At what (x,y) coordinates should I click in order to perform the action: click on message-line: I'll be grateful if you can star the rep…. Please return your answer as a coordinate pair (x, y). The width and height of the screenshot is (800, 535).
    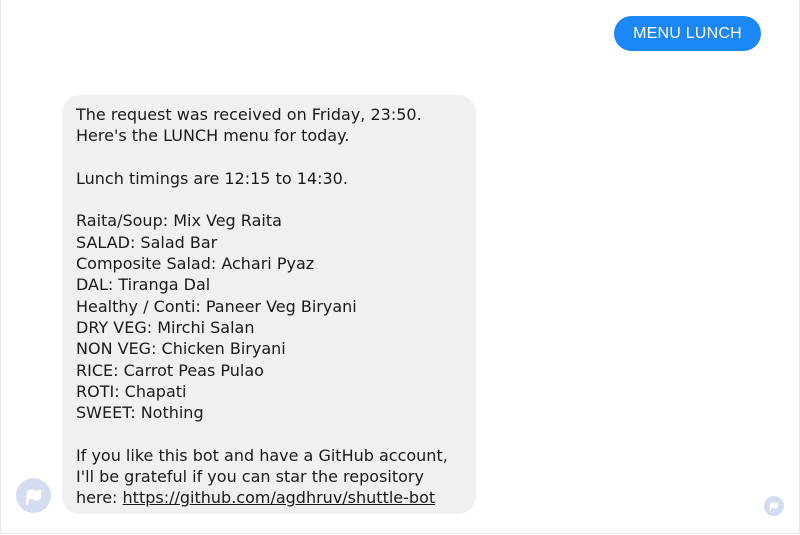
    Looking at the image, I should click on (250, 477).